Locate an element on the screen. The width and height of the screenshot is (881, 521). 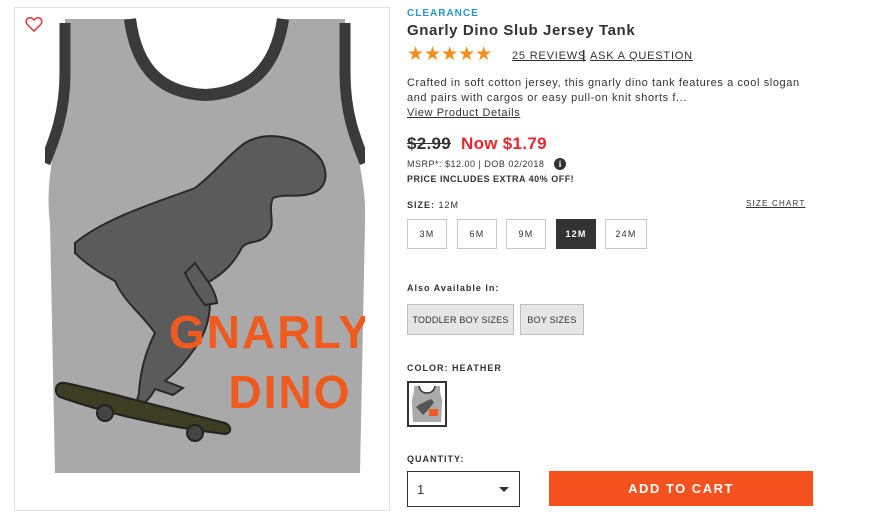
graphic-text-line1: GNARLY is located at coordinates (267, 332).